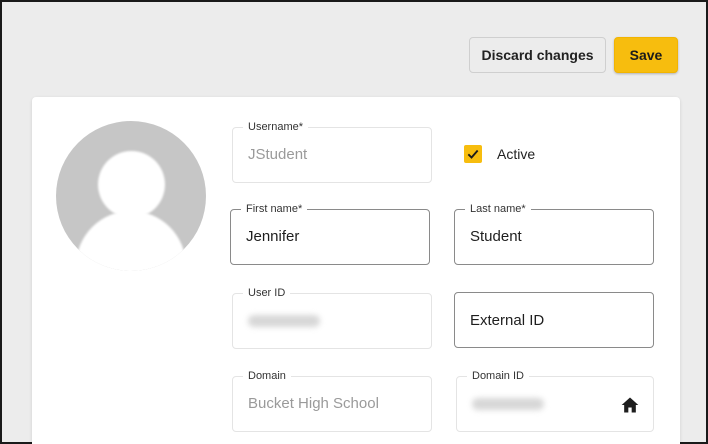 Image resolution: width=708 pixels, height=444 pixels. Describe the element at coordinates (498, 376) in the screenshot. I see `domain-id-label: Domain ID` at that location.